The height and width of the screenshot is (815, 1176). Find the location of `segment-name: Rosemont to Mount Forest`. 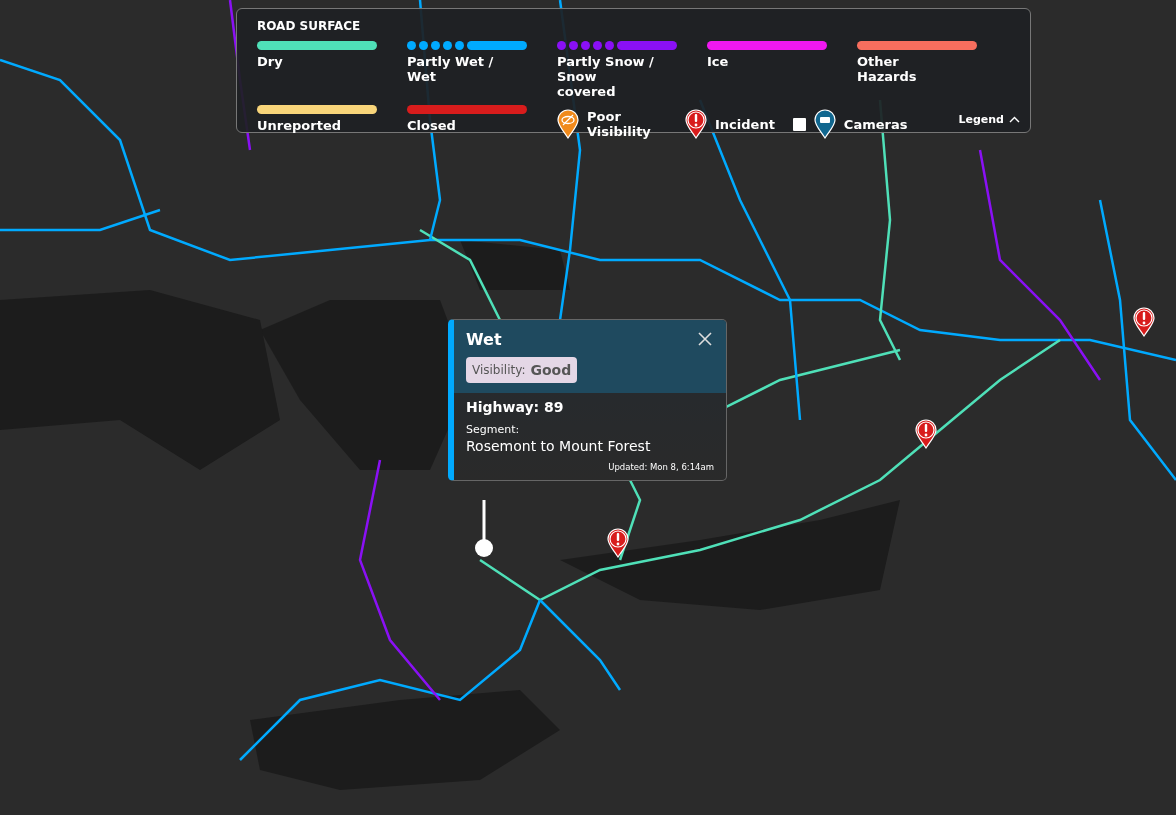

segment-name: Rosemont to Mount Forest is located at coordinates (559, 446).